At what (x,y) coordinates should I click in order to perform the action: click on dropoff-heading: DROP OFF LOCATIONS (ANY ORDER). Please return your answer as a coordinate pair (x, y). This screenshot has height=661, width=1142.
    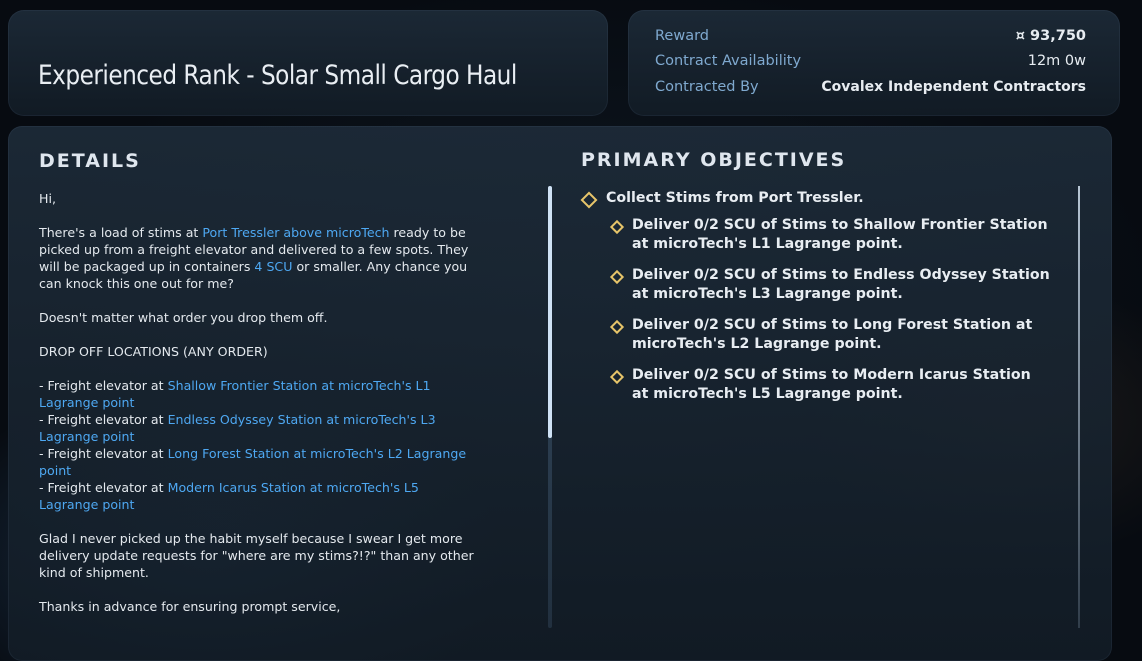
    Looking at the image, I should click on (153, 351).